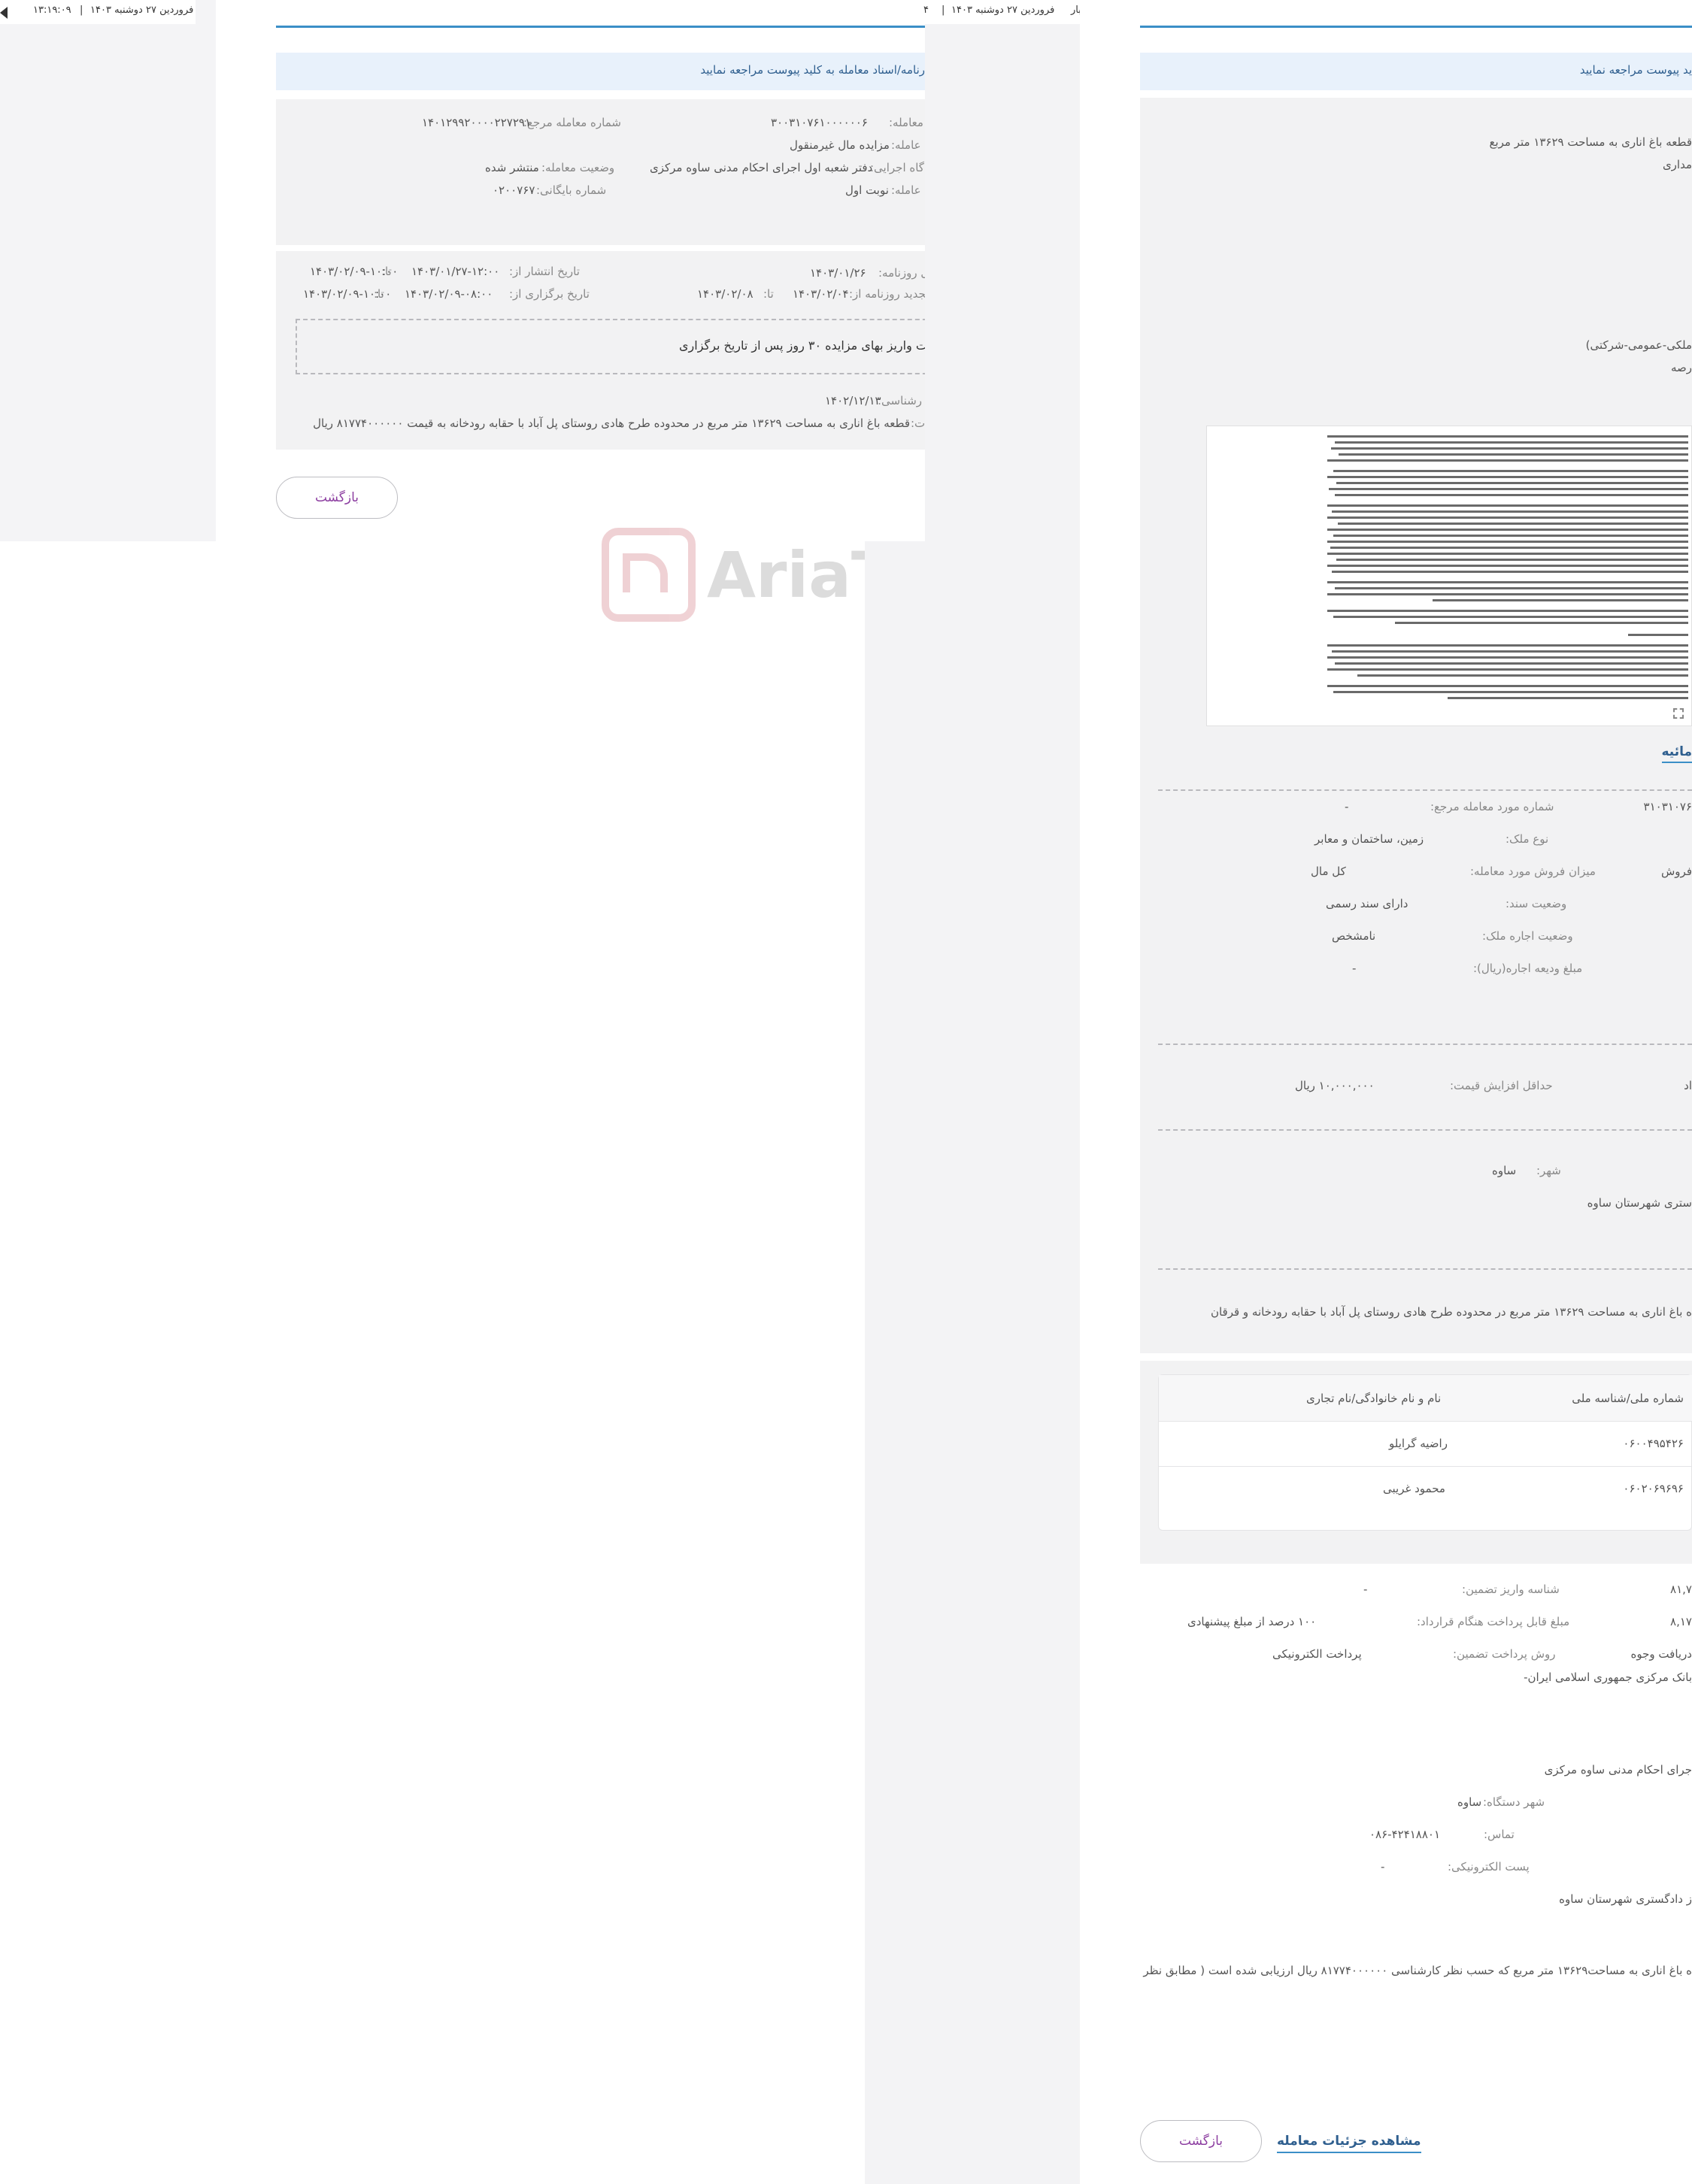  What do you see at coordinates (1003, 10) in the screenshot?
I see `middle-topbar-date: فروردین ۲۷ دوشنبه ۱۴۰۳` at bounding box center [1003, 10].